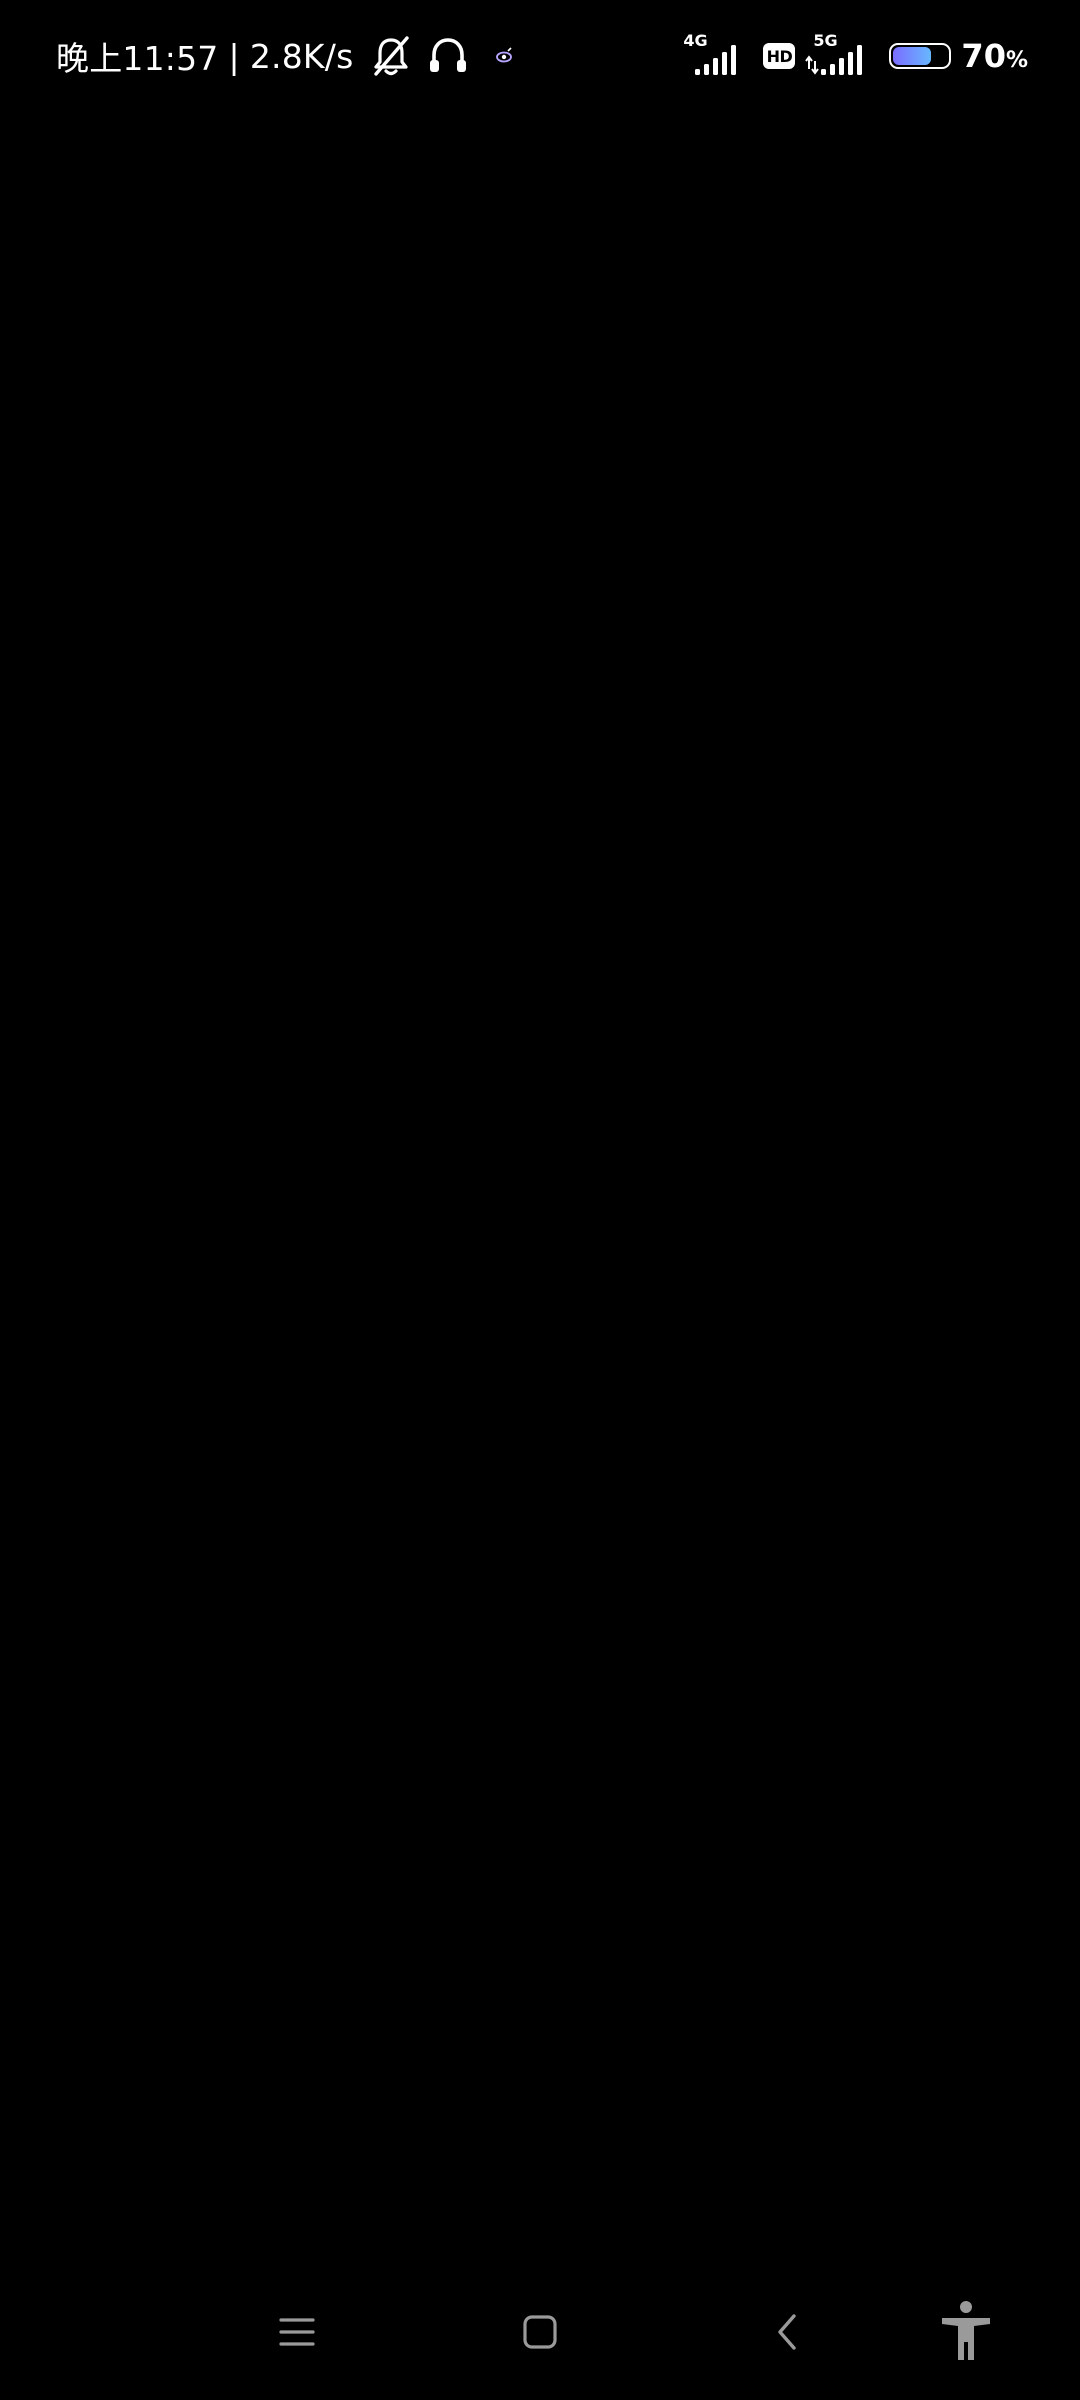 This screenshot has width=1080, height=2400. Describe the element at coordinates (391, 56) in the screenshot. I see `bell-off-icon` at that location.